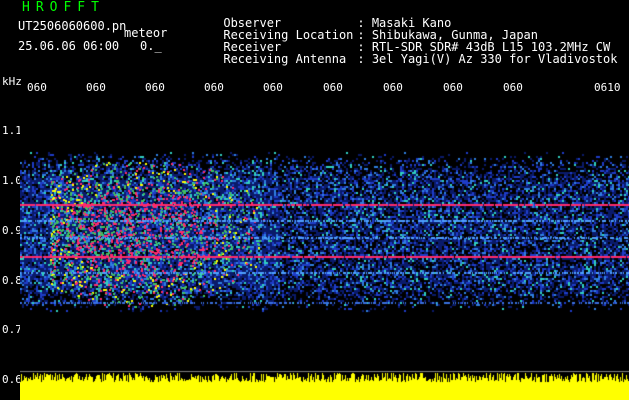 This screenshot has width=629, height=400. I want to click on level-indicator: 0._, so click(151, 46).